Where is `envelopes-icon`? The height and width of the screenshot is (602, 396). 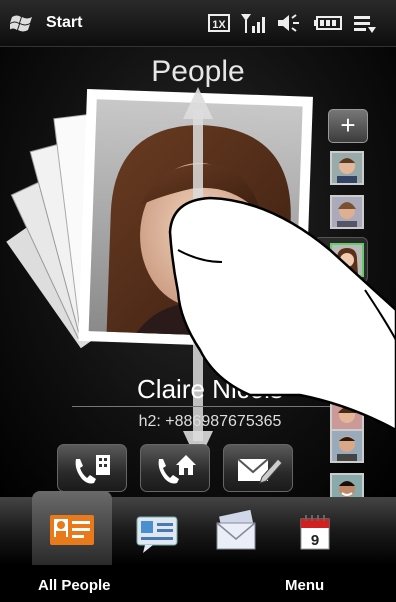 envelopes-icon is located at coordinates (236, 529).